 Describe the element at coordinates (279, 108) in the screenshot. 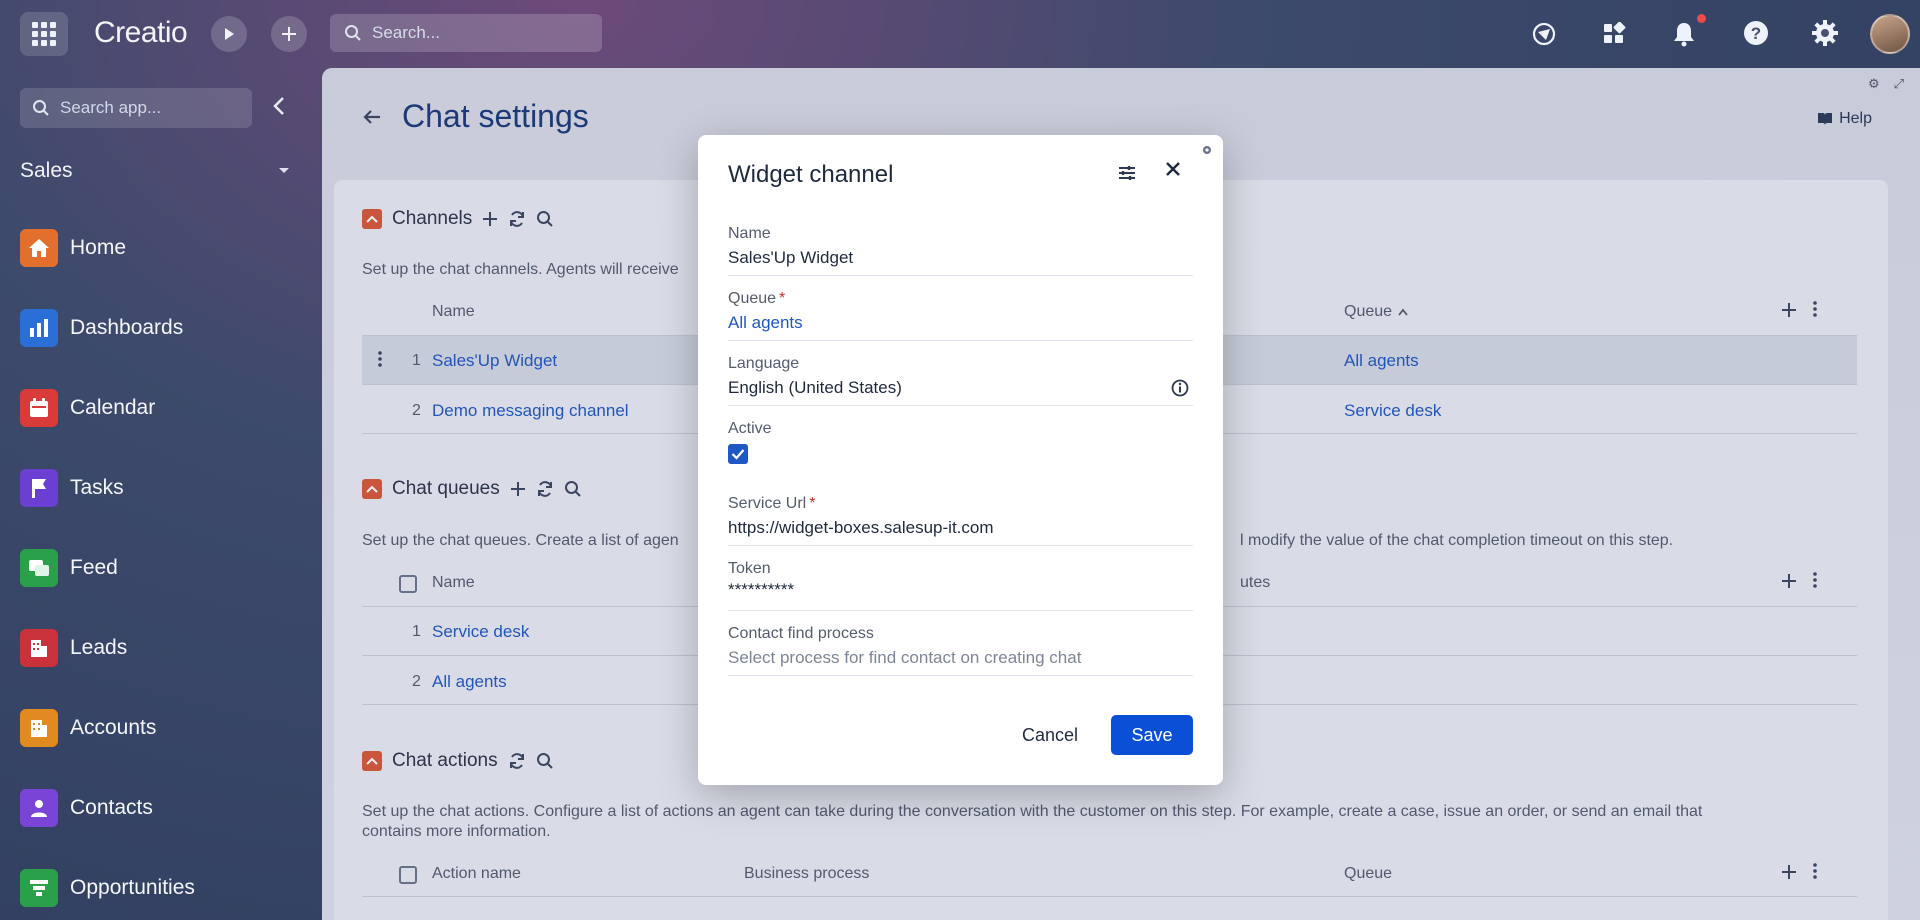

I see `collapse-sidebar-icon` at that location.